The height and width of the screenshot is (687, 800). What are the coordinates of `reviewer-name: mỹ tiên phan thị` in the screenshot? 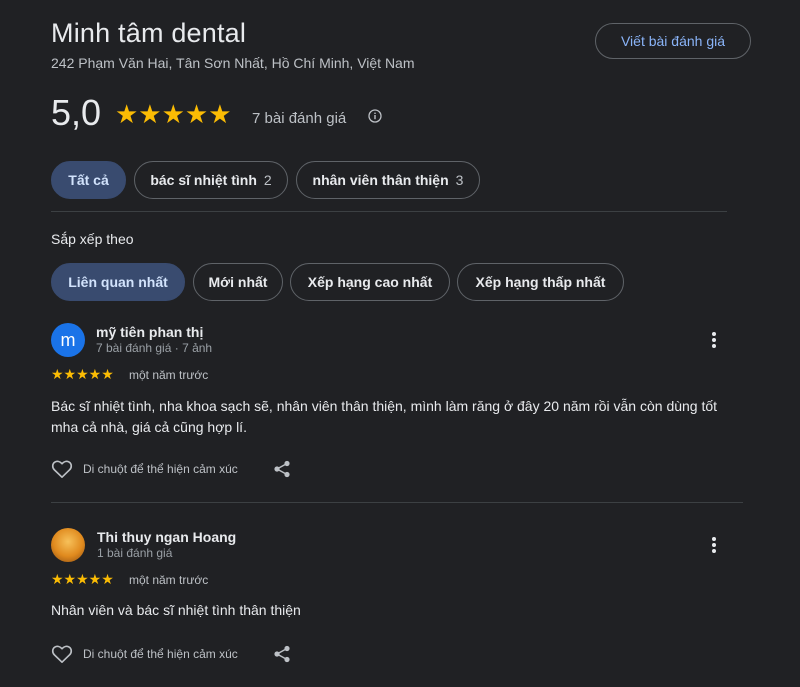 It's located at (149, 332).